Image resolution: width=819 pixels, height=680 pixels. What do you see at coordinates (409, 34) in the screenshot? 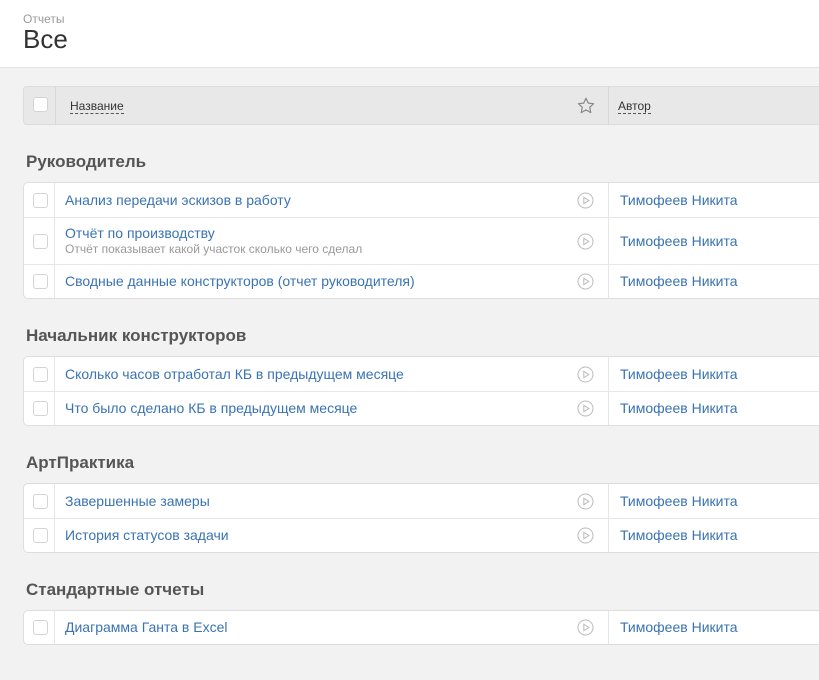
I see `page-header: Отчеты Все` at bounding box center [409, 34].